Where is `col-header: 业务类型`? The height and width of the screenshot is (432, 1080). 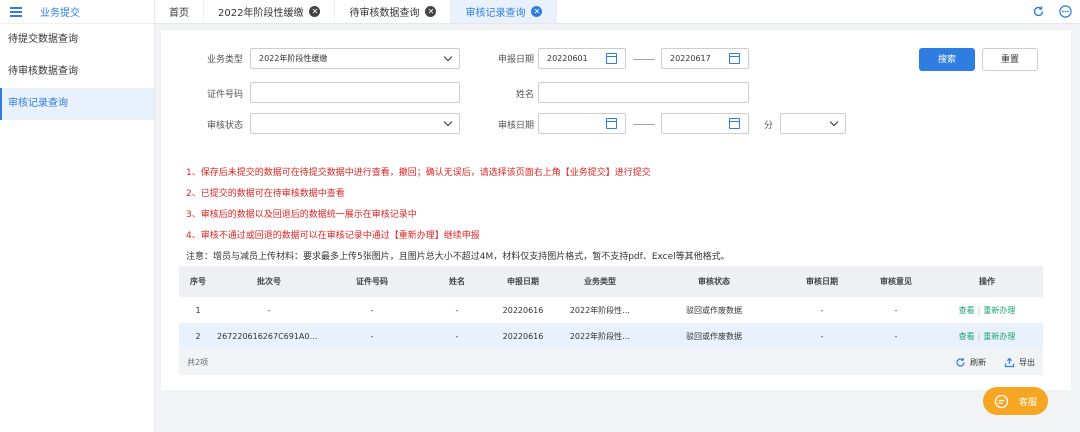 col-header: 业务类型 is located at coordinates (600, 281).